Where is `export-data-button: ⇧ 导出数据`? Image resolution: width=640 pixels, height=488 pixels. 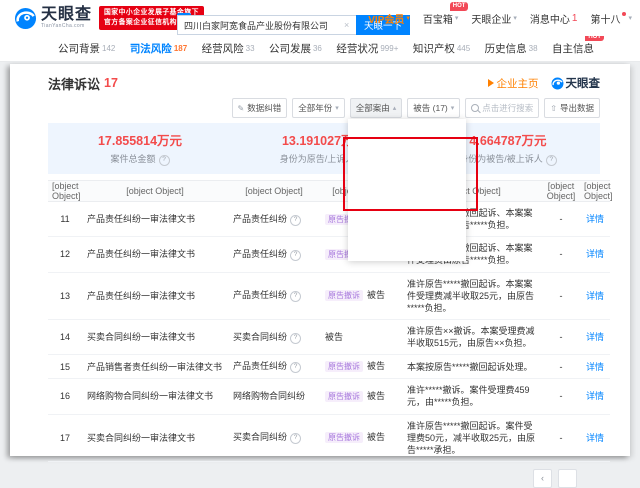
export-data-button: ⇧ 导出数据 is located at coordinates (572, 108).